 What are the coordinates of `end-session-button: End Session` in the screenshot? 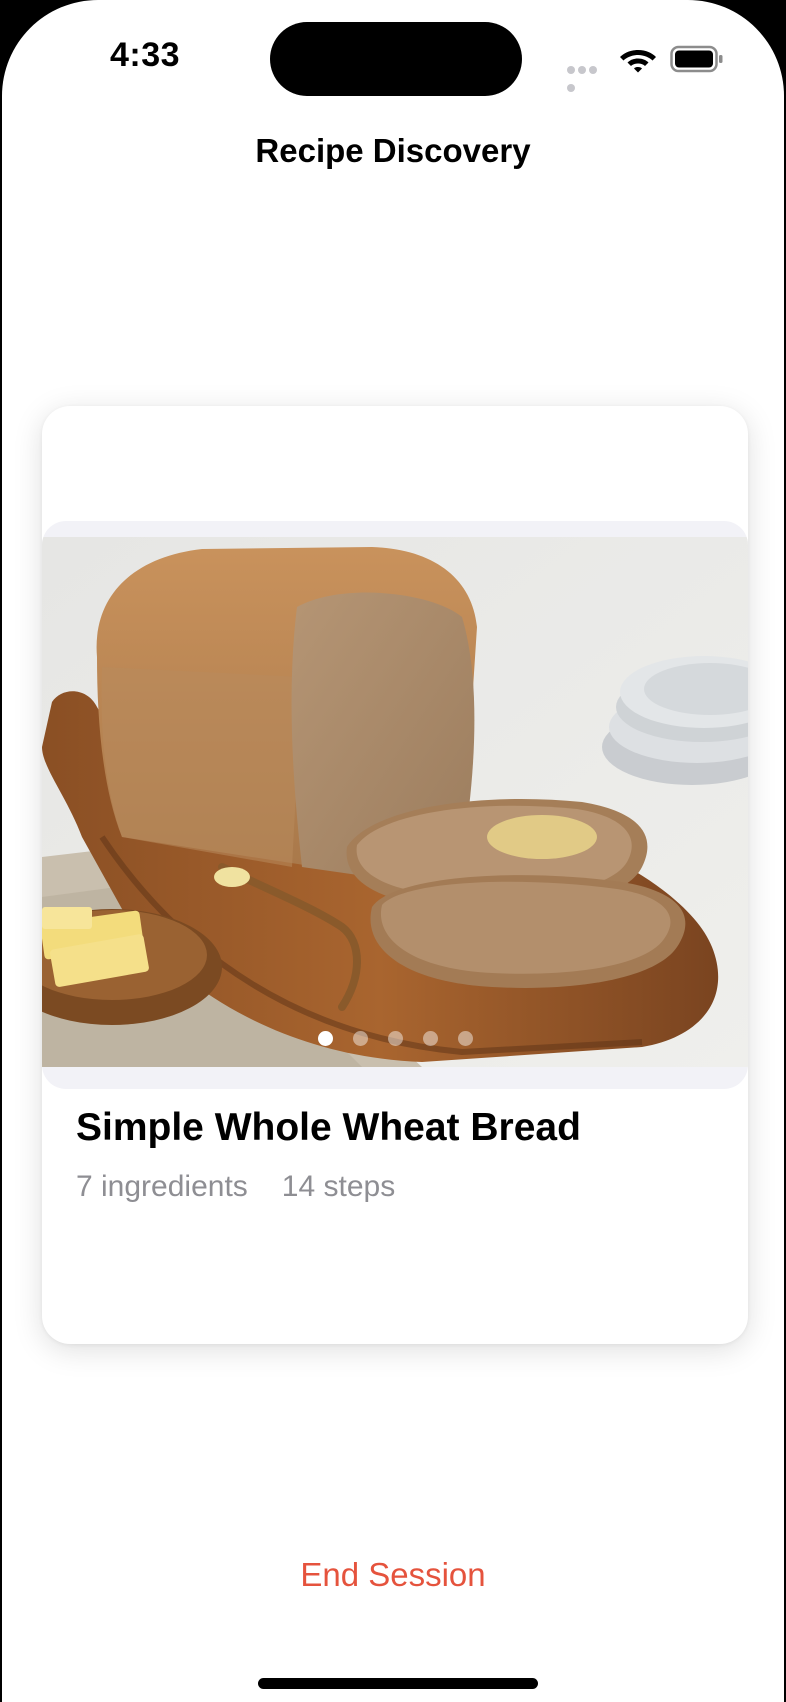 It's located at (393, 1575).